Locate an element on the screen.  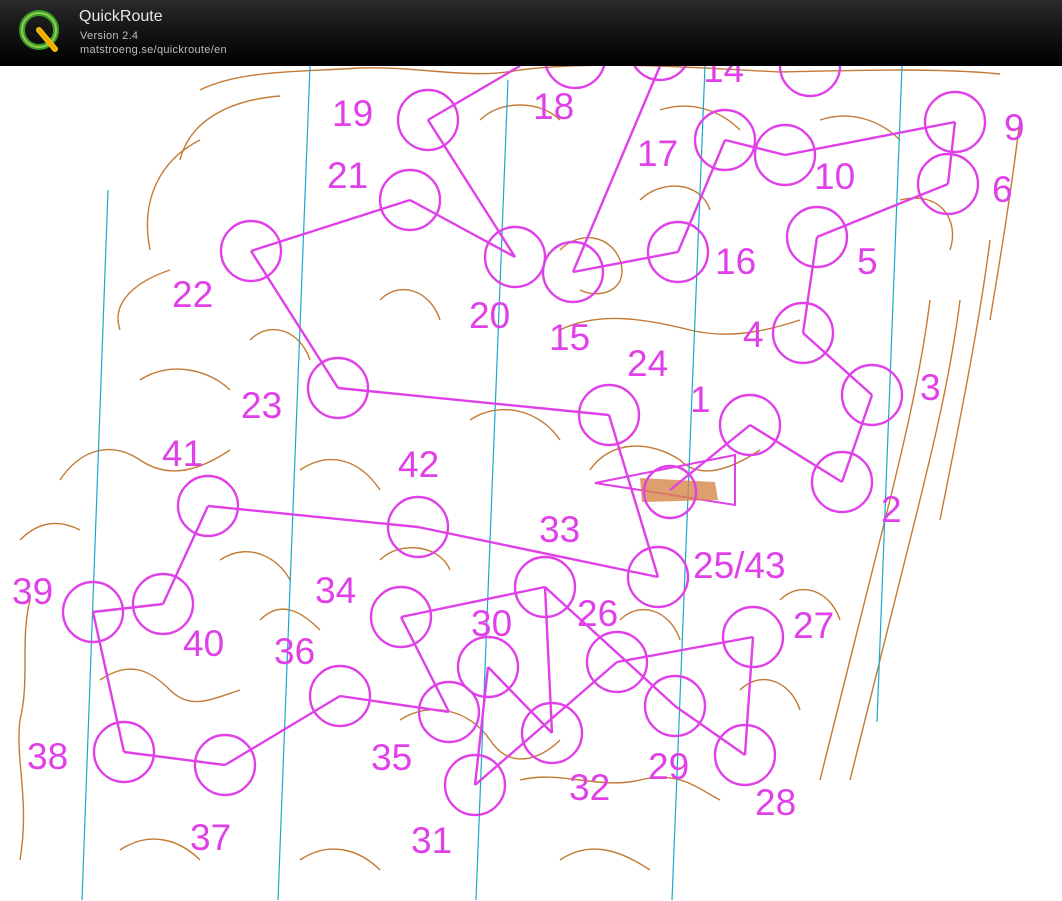
control-label-27: 27 is located at coordinates (813, 625).